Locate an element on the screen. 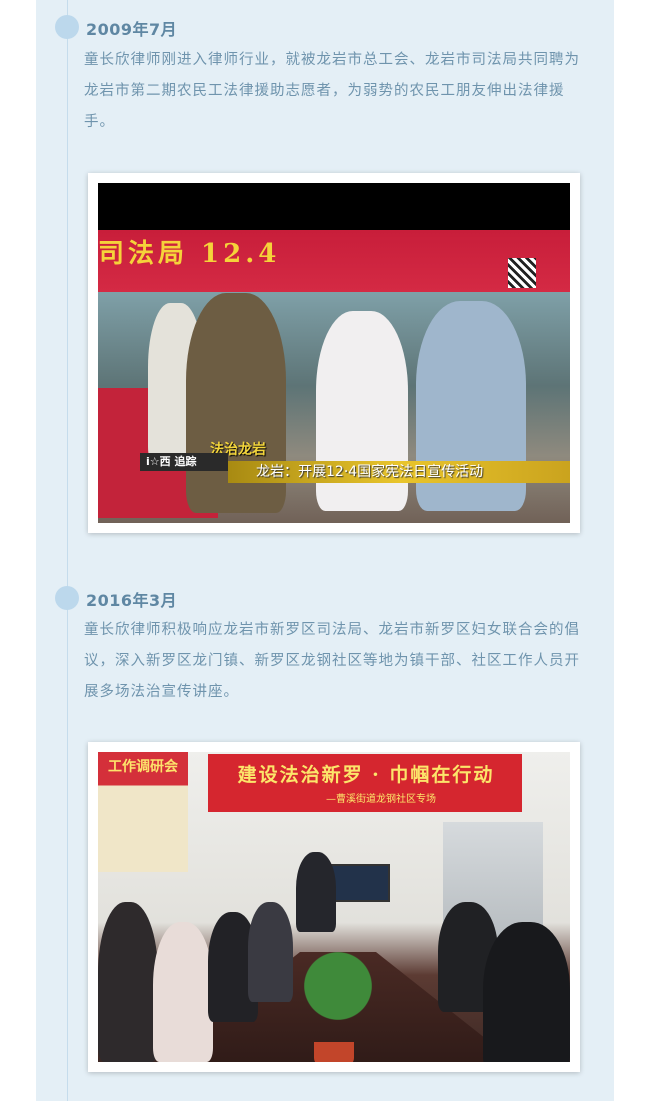  channel-logo: i☆西 追踪 is located at coordinates (184, 462).